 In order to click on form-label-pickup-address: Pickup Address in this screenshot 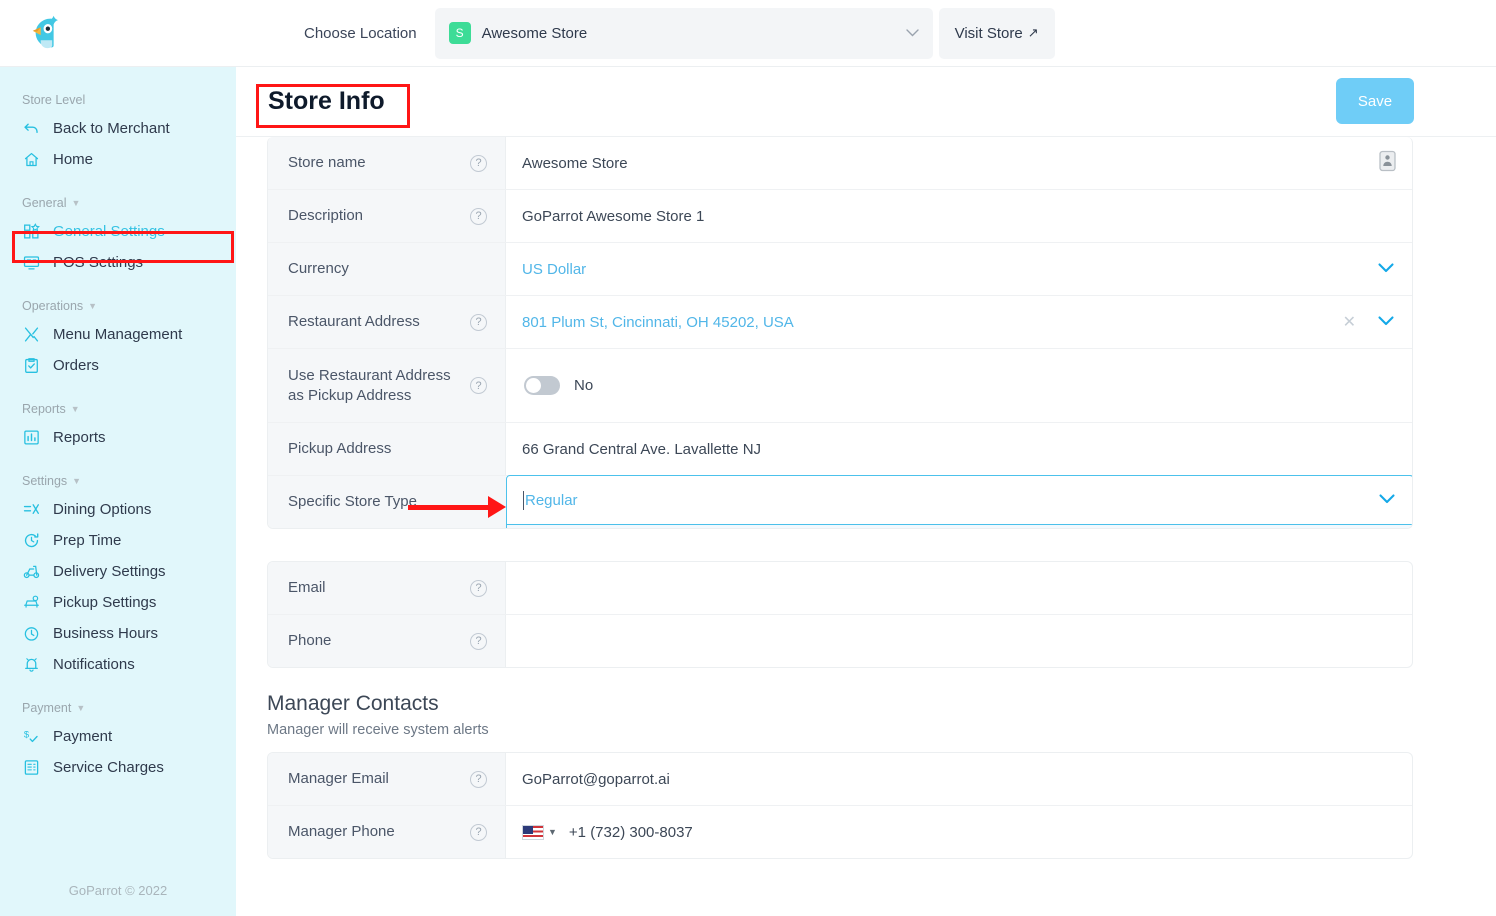, I will do `click(387, 449)`.